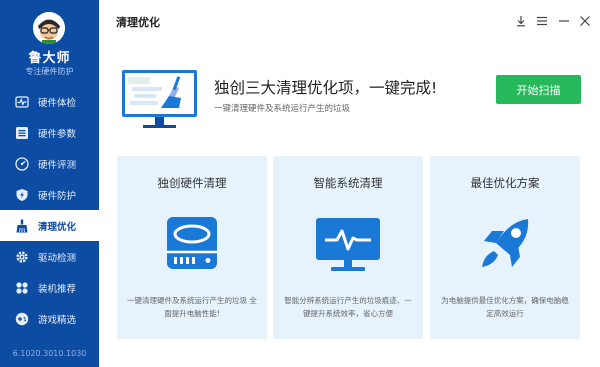 Image resolution: width=600 pixels, height=367 pixels. What do you see at coordinates (57, 320) in the screenshot?
I see `sidebar-item-label: 游戏精选` at bounding box center [57, 320].